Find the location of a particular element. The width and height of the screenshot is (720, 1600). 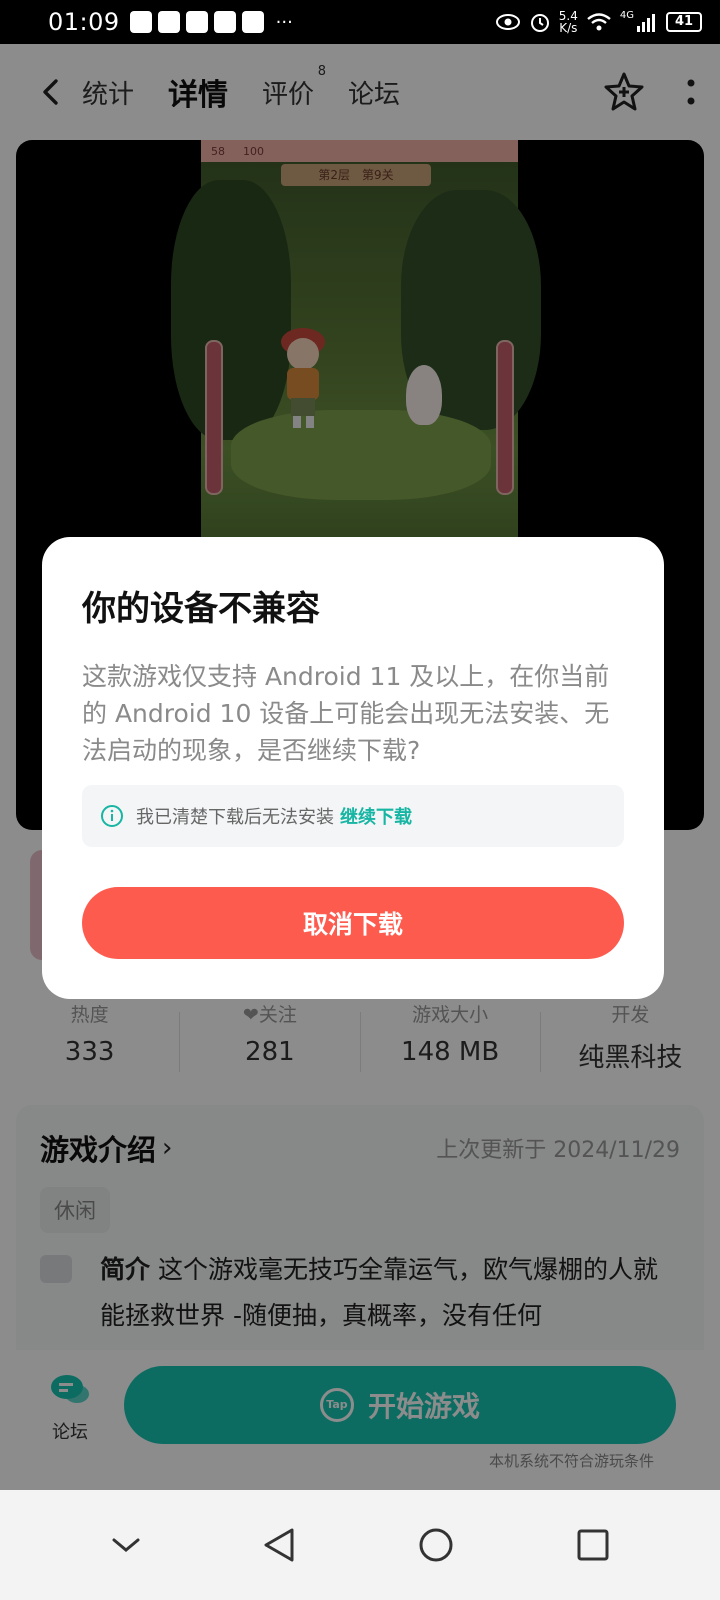

sim2-notification-icon is located at coordinates (196, 22).